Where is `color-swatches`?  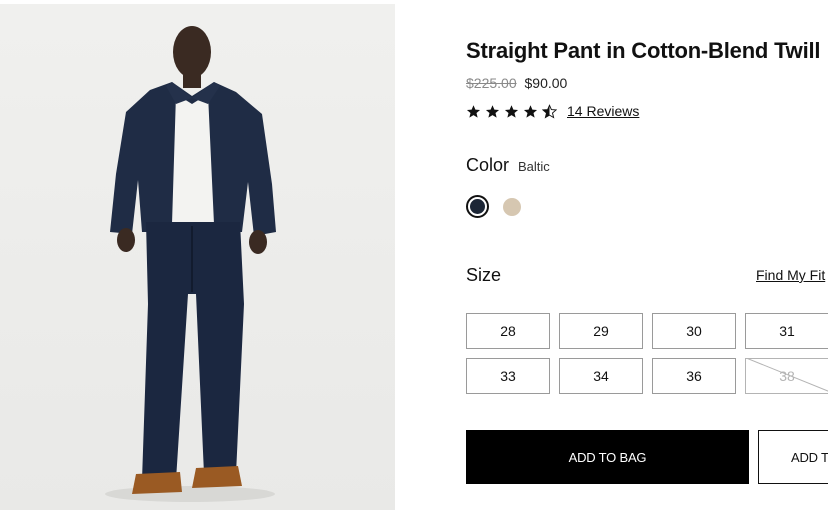 color-swatches is located at coordinates (493, 206).